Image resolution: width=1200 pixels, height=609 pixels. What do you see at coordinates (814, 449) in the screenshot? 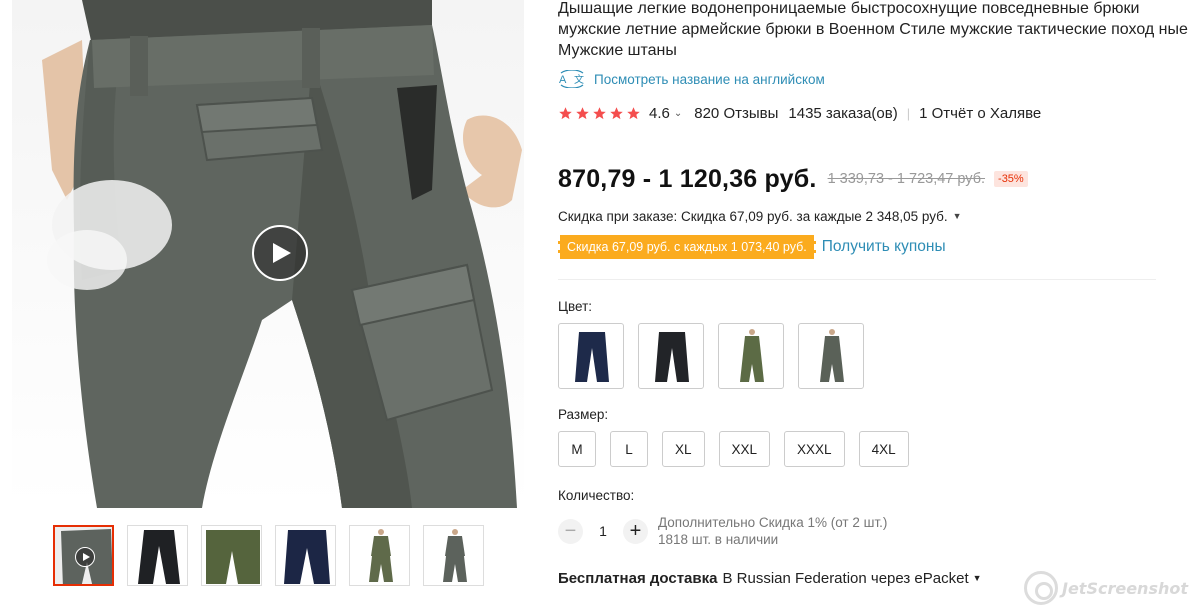
I see `size-option-xxxl: XXXL` at bounding box center [814, 449].